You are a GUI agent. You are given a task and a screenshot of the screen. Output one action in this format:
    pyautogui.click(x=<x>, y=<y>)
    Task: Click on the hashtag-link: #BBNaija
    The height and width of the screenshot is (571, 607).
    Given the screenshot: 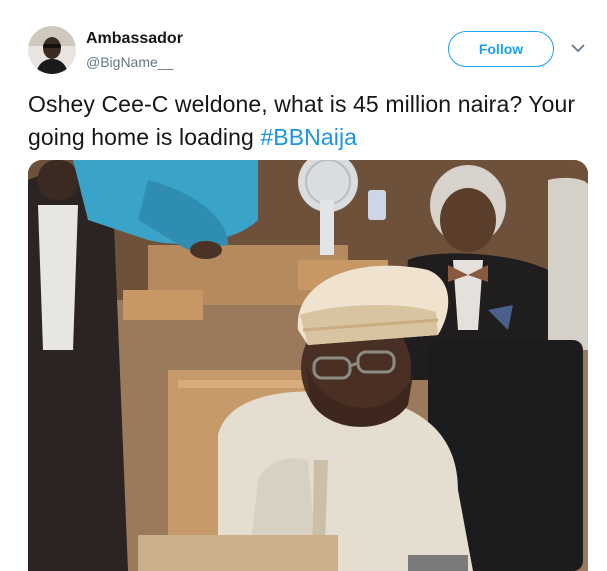 What is the action you would take?
    pyautogui.click(x=308, y=137)
    